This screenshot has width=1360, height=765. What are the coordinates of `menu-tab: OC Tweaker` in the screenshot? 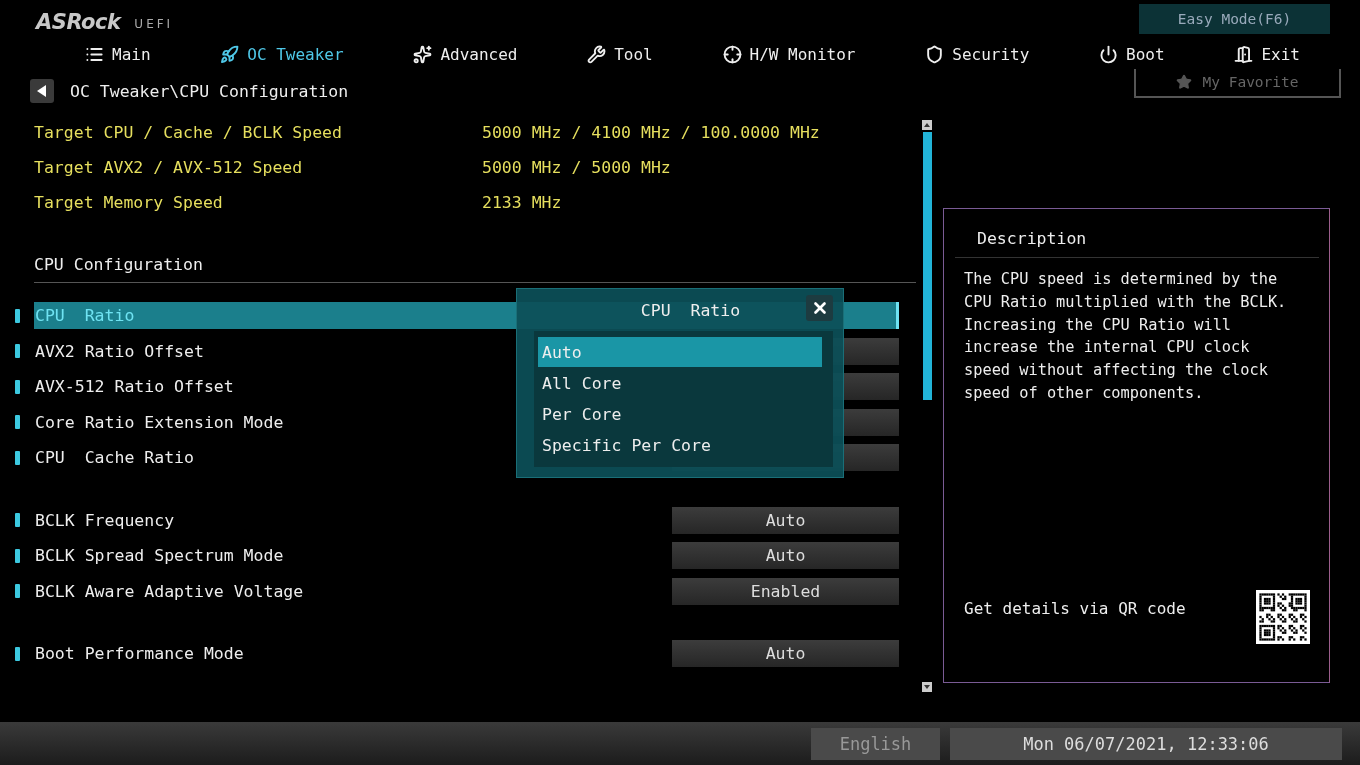 It's located at (282, 54).